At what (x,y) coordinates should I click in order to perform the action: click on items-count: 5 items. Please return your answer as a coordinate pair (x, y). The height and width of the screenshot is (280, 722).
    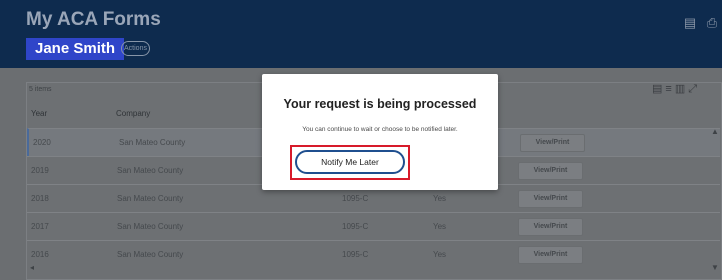
    Looking at the image, I should click on (40, 89).